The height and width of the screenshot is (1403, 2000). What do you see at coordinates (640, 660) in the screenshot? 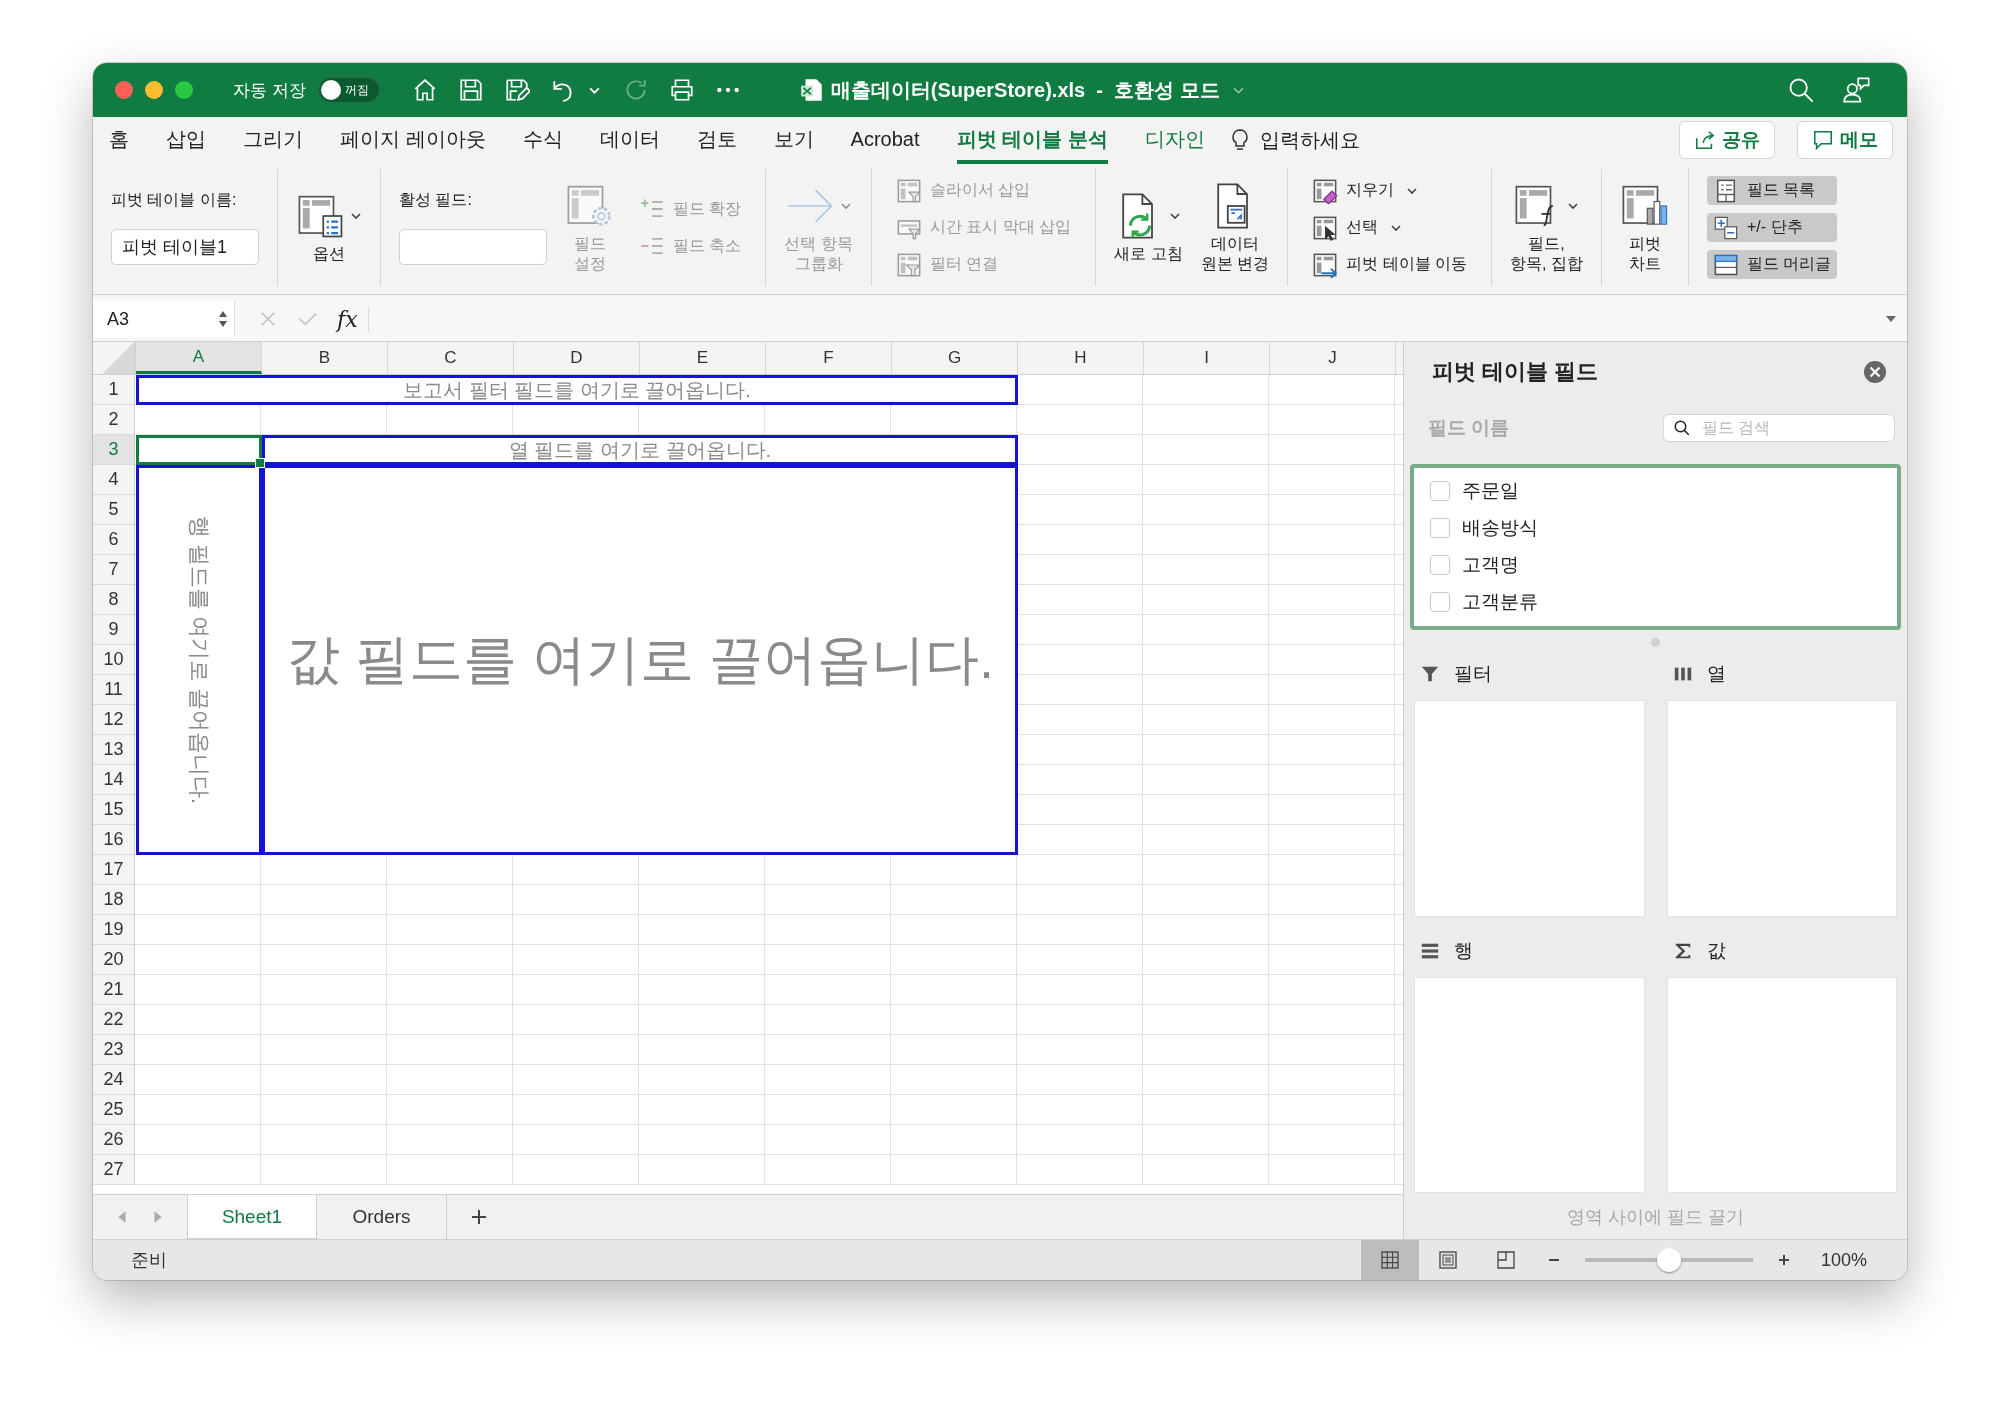
I see `value-drop-zone: 값 필드를 여기로 끌어옵니다.` at bounding box center [640, 660].